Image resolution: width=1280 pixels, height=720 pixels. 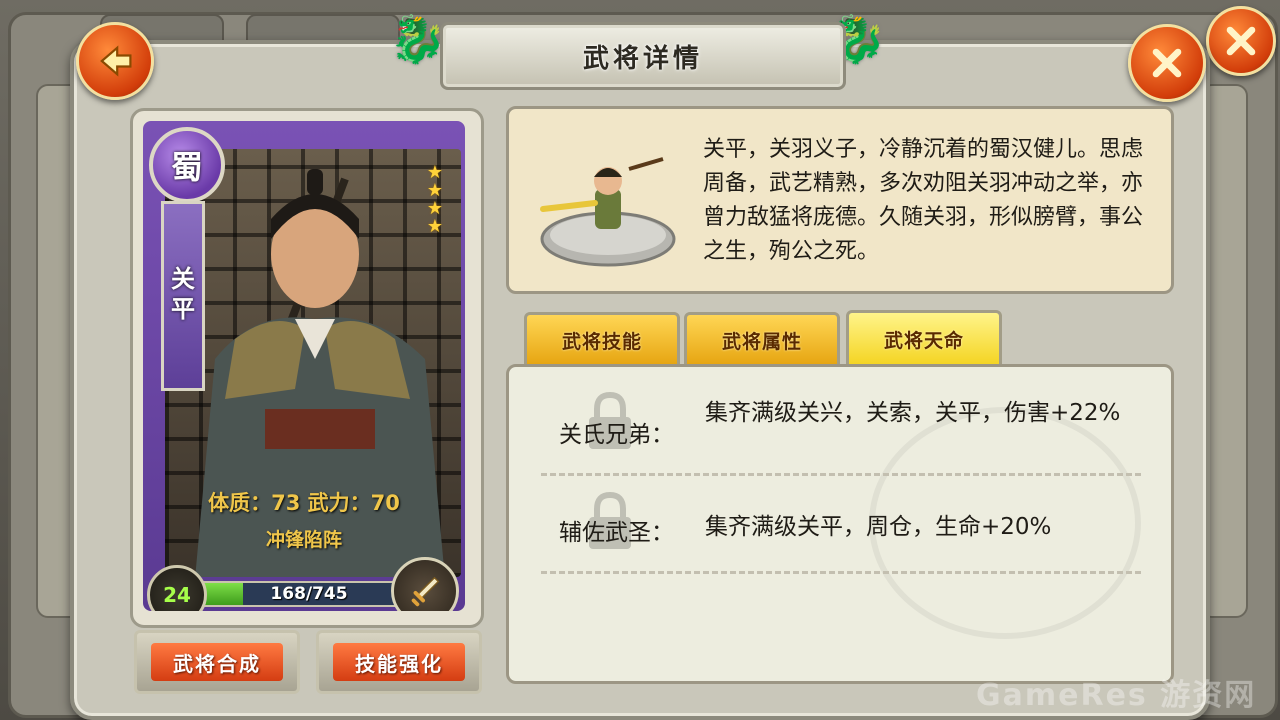 I want to click on hero-name-banner: 关 平, so click(x=183, y=296).